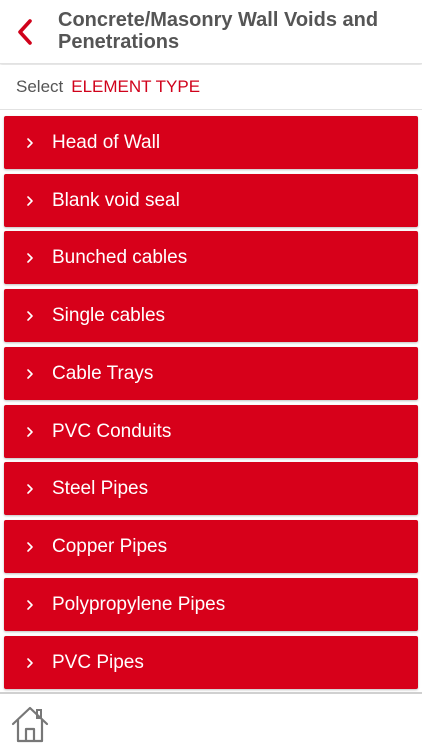  I want to click on list-item-label: PVC Pipes, so click(98, 662).